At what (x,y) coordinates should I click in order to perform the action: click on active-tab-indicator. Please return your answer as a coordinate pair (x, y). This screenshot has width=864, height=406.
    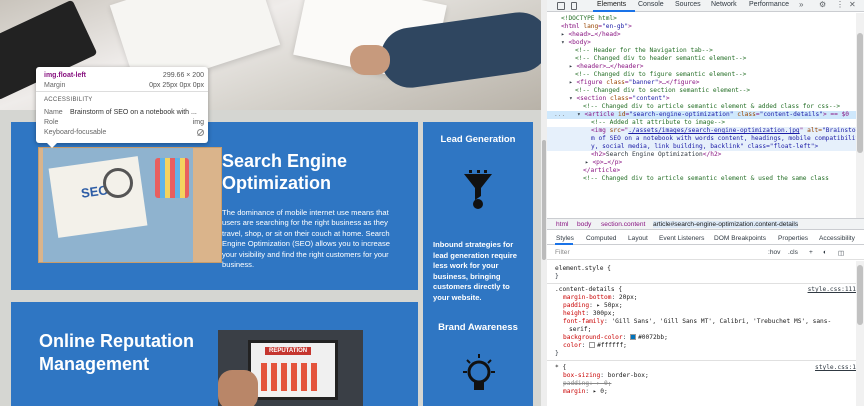
    Looking at the image, I should click on (614, 11).